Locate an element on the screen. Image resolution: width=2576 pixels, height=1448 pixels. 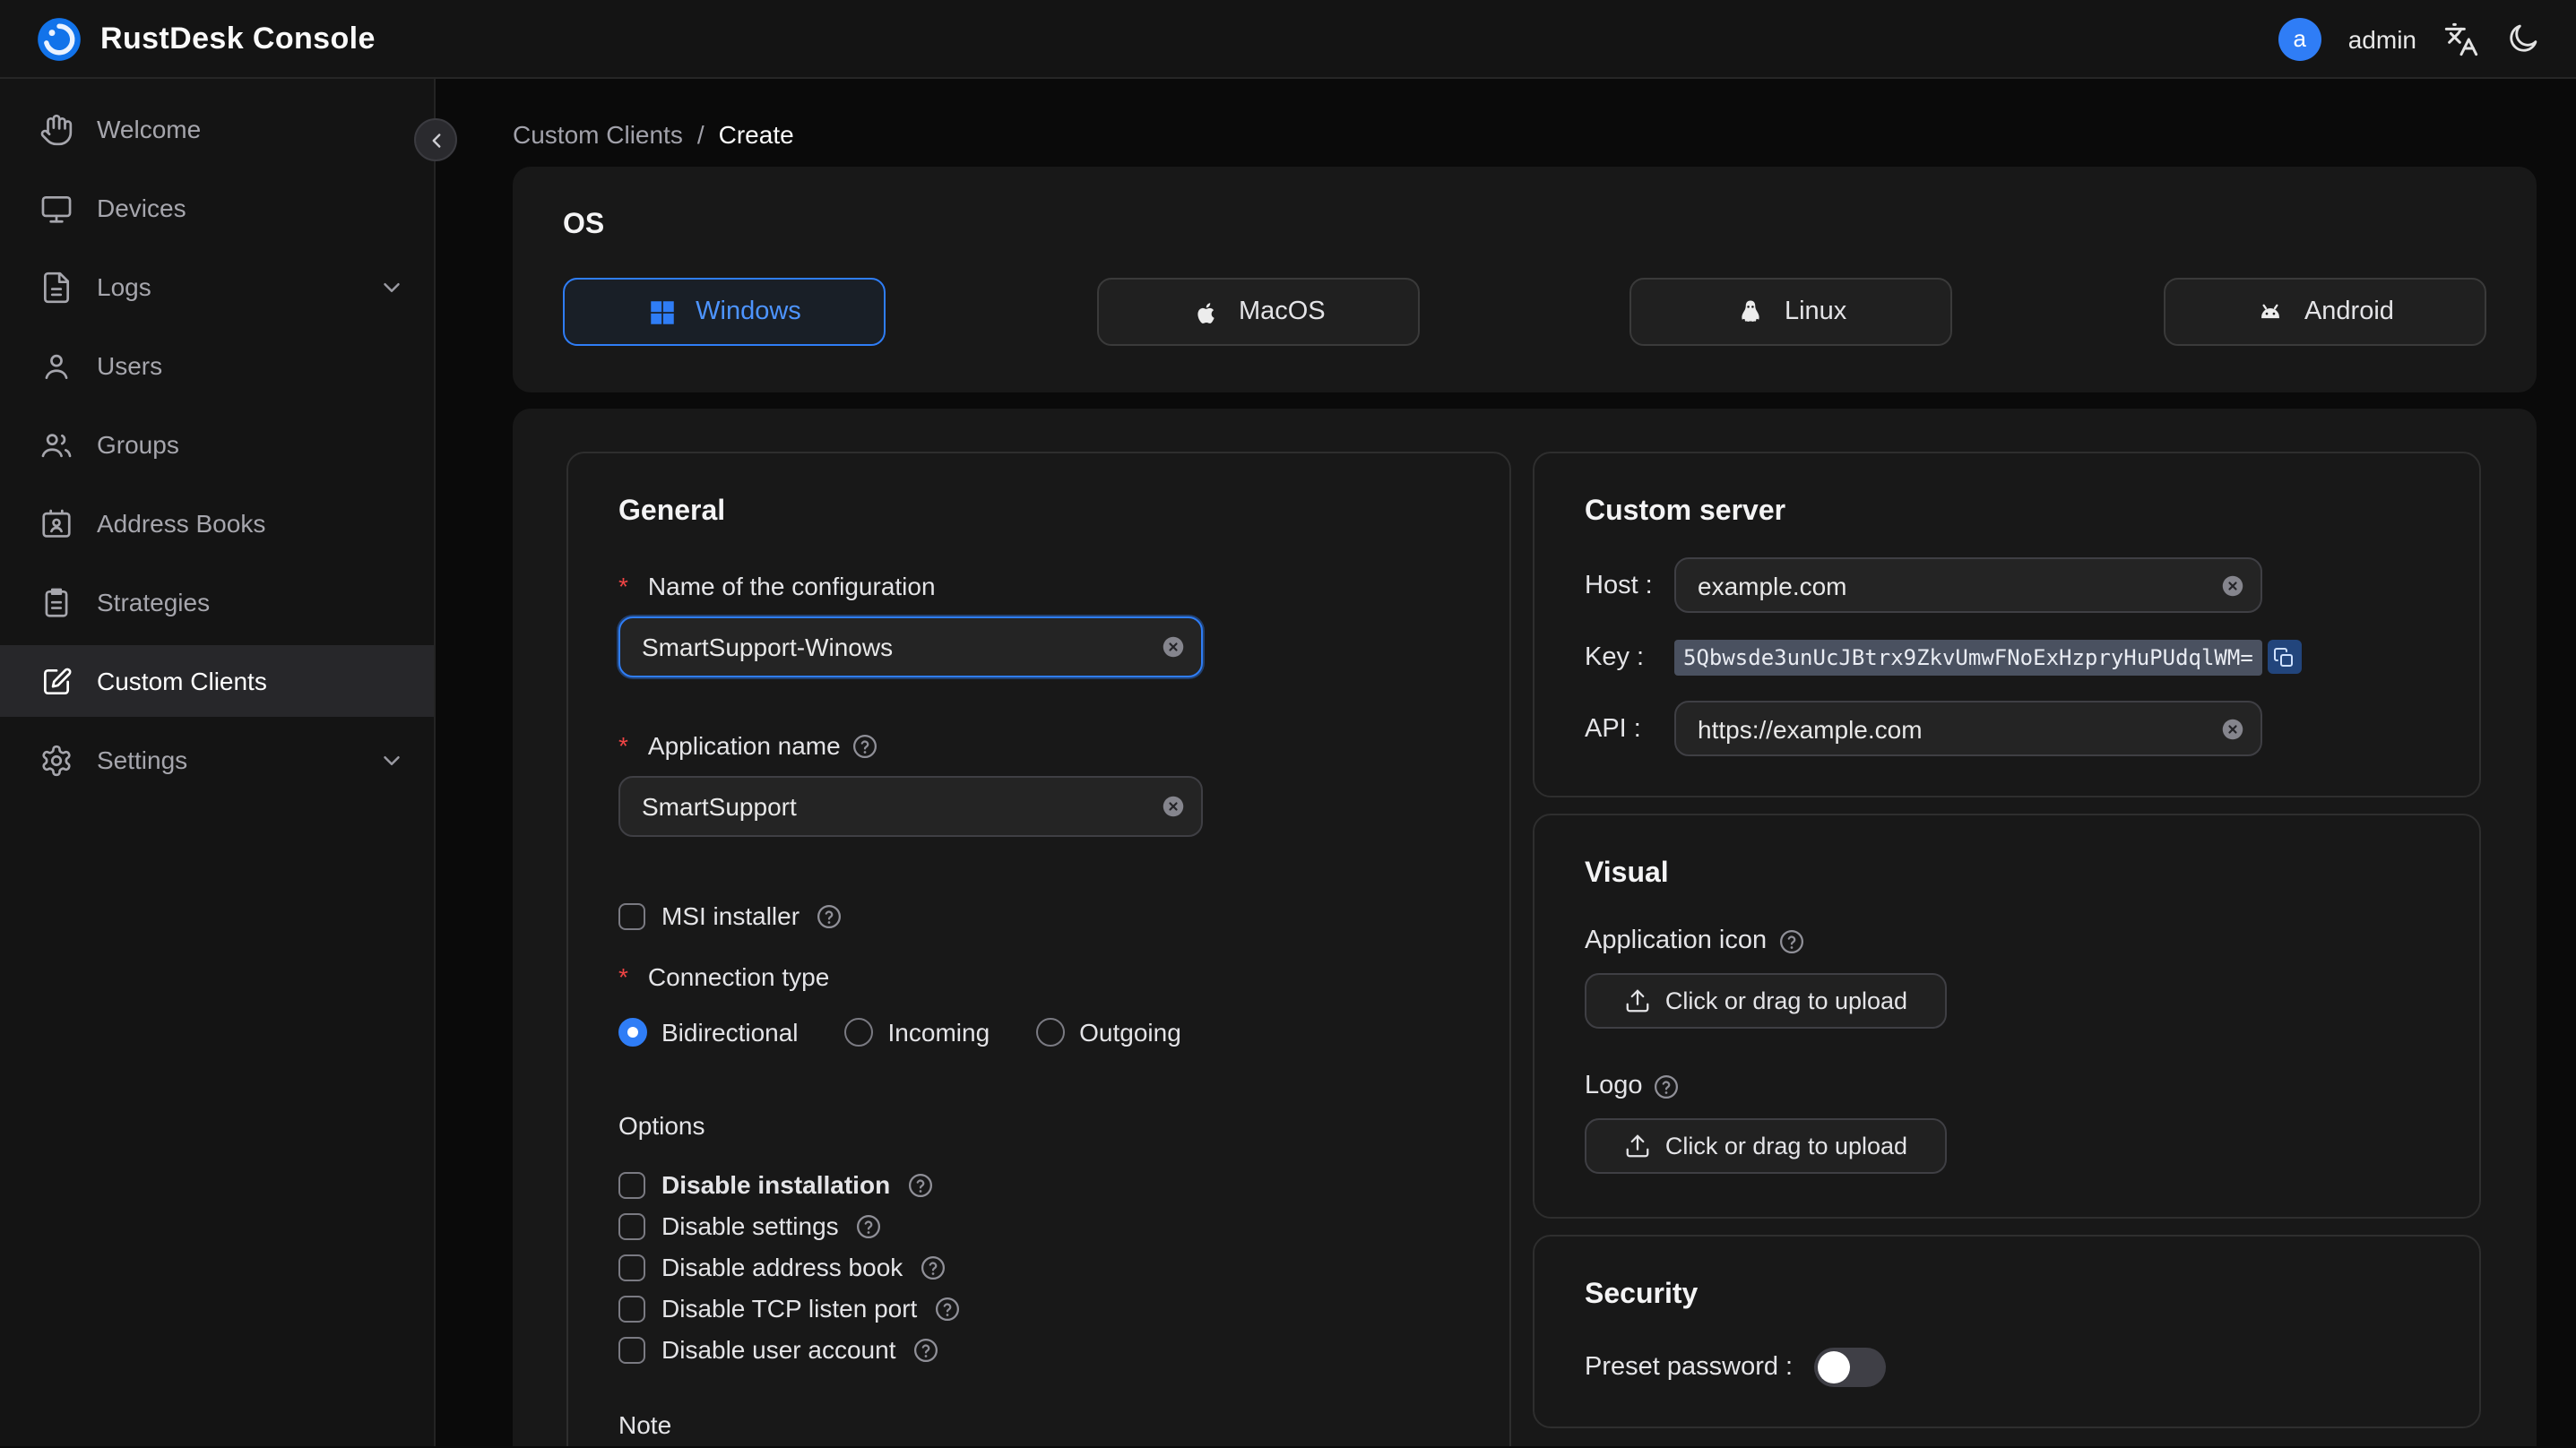
os-button-windows: Windows is located at coordinates (724, 312).